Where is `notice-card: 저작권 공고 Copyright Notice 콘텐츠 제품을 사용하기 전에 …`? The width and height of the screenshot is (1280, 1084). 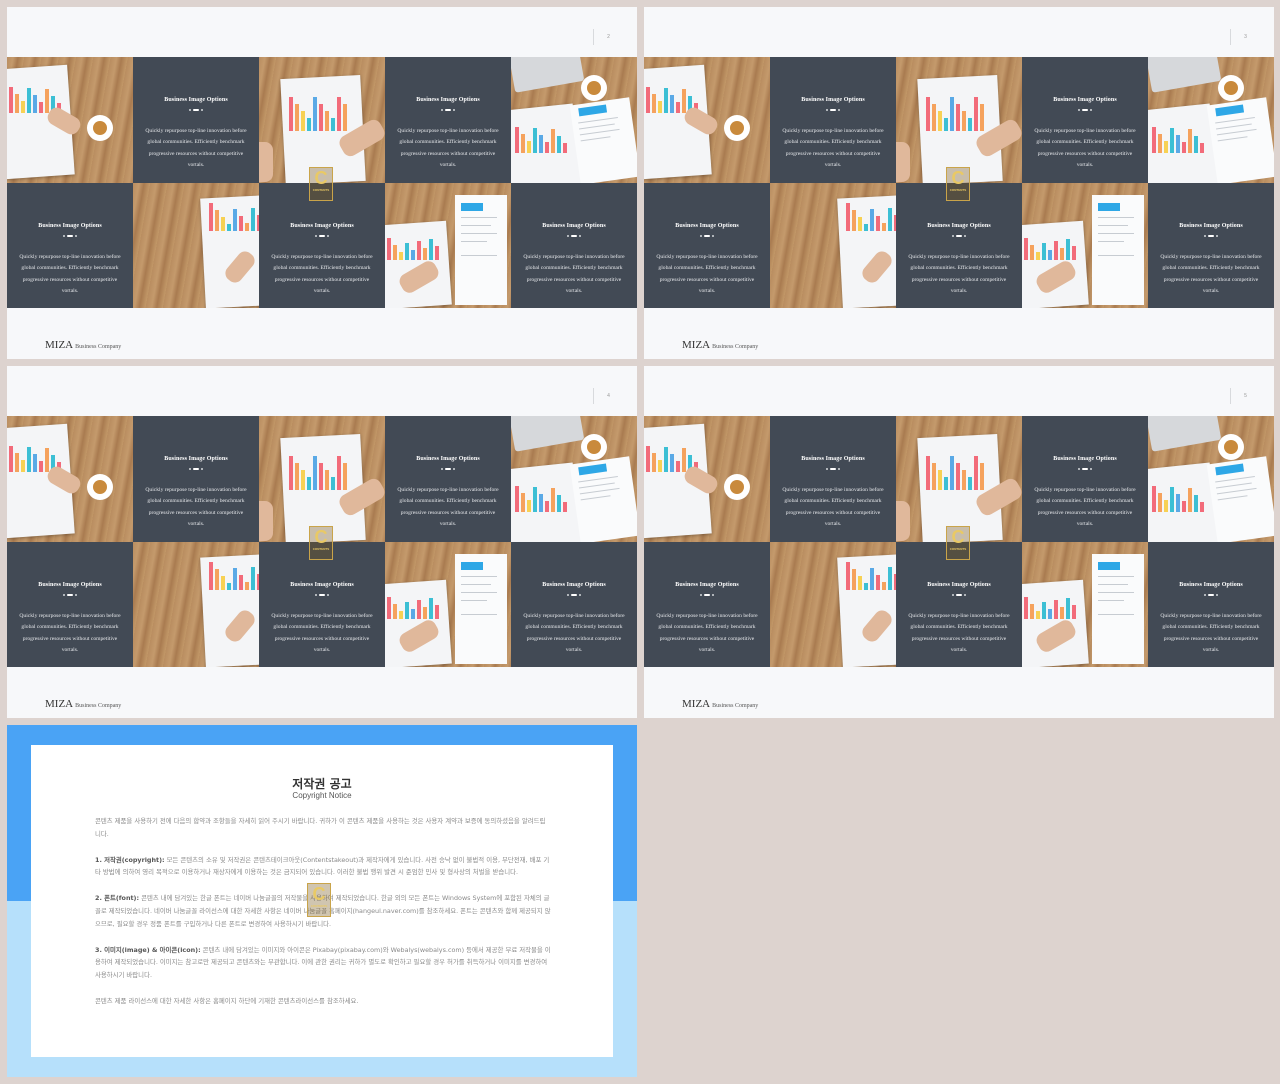
notice-card: 저작권 공고 Copyright Notice 콘텐츠 제품을 사용하기 전에 … is located at coordinates (322, 901).